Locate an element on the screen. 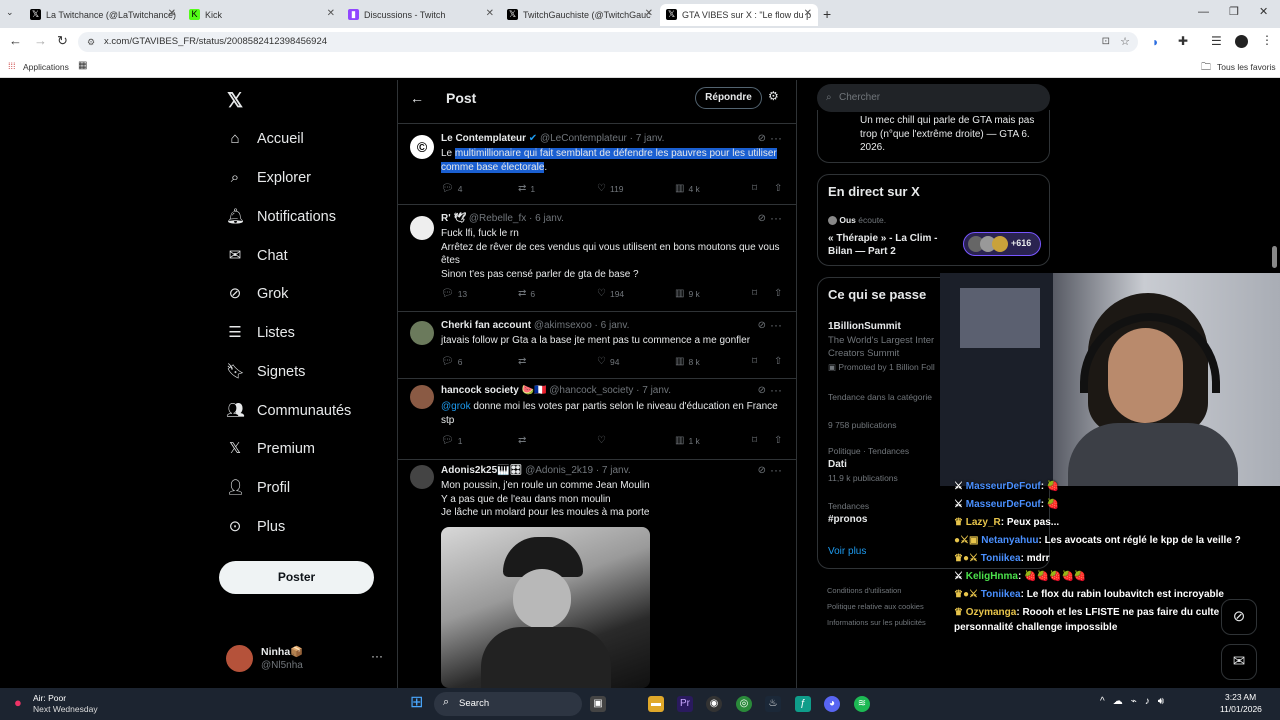 The width and height of the screenshot is (1280, 720). reply-button: 💬︎ 13 is located at coordinates (454, 293).